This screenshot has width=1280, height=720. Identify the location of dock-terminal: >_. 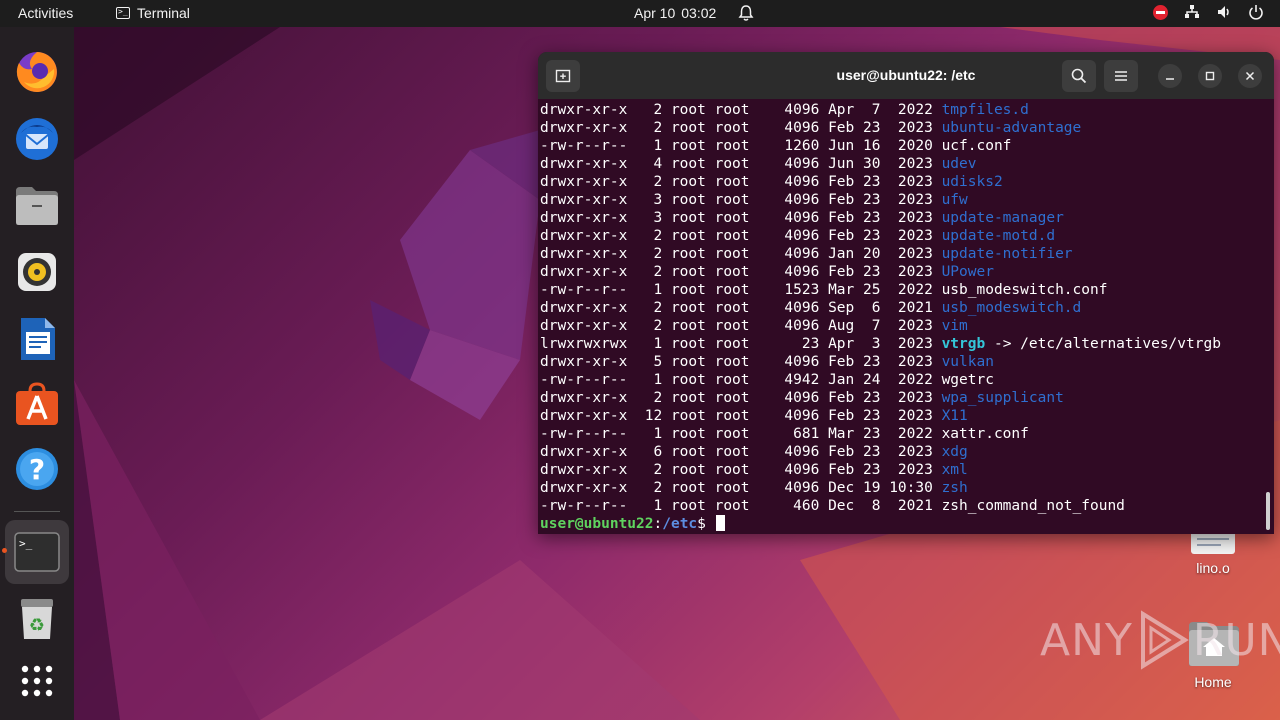
(35, 552).